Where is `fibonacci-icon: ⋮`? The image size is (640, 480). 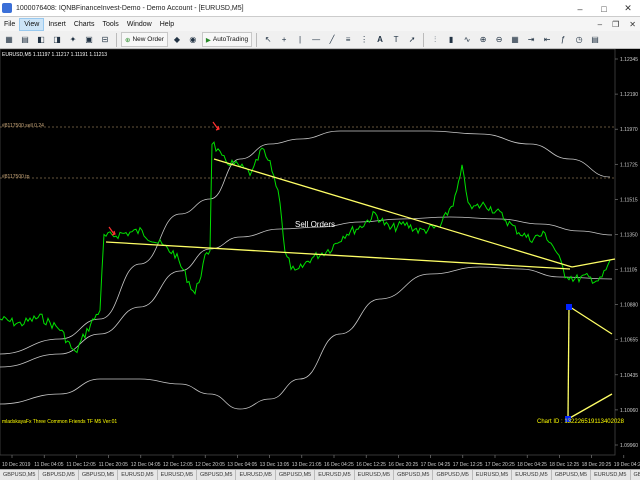 fibonacci-icon: ⋮ is located at coordinates (364, 40).